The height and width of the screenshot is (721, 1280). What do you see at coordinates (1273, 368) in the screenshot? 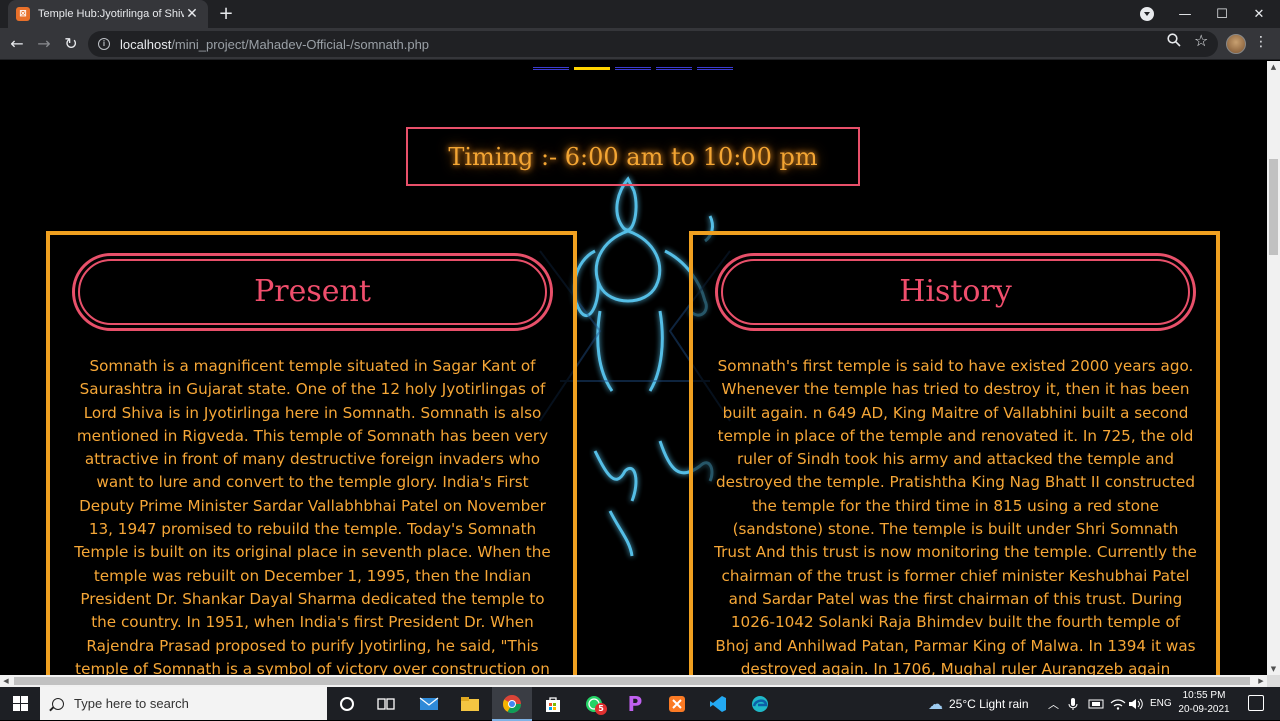
I see `vertical-scrollbar: ▲ ▼` at bounding box center [1273, 368].